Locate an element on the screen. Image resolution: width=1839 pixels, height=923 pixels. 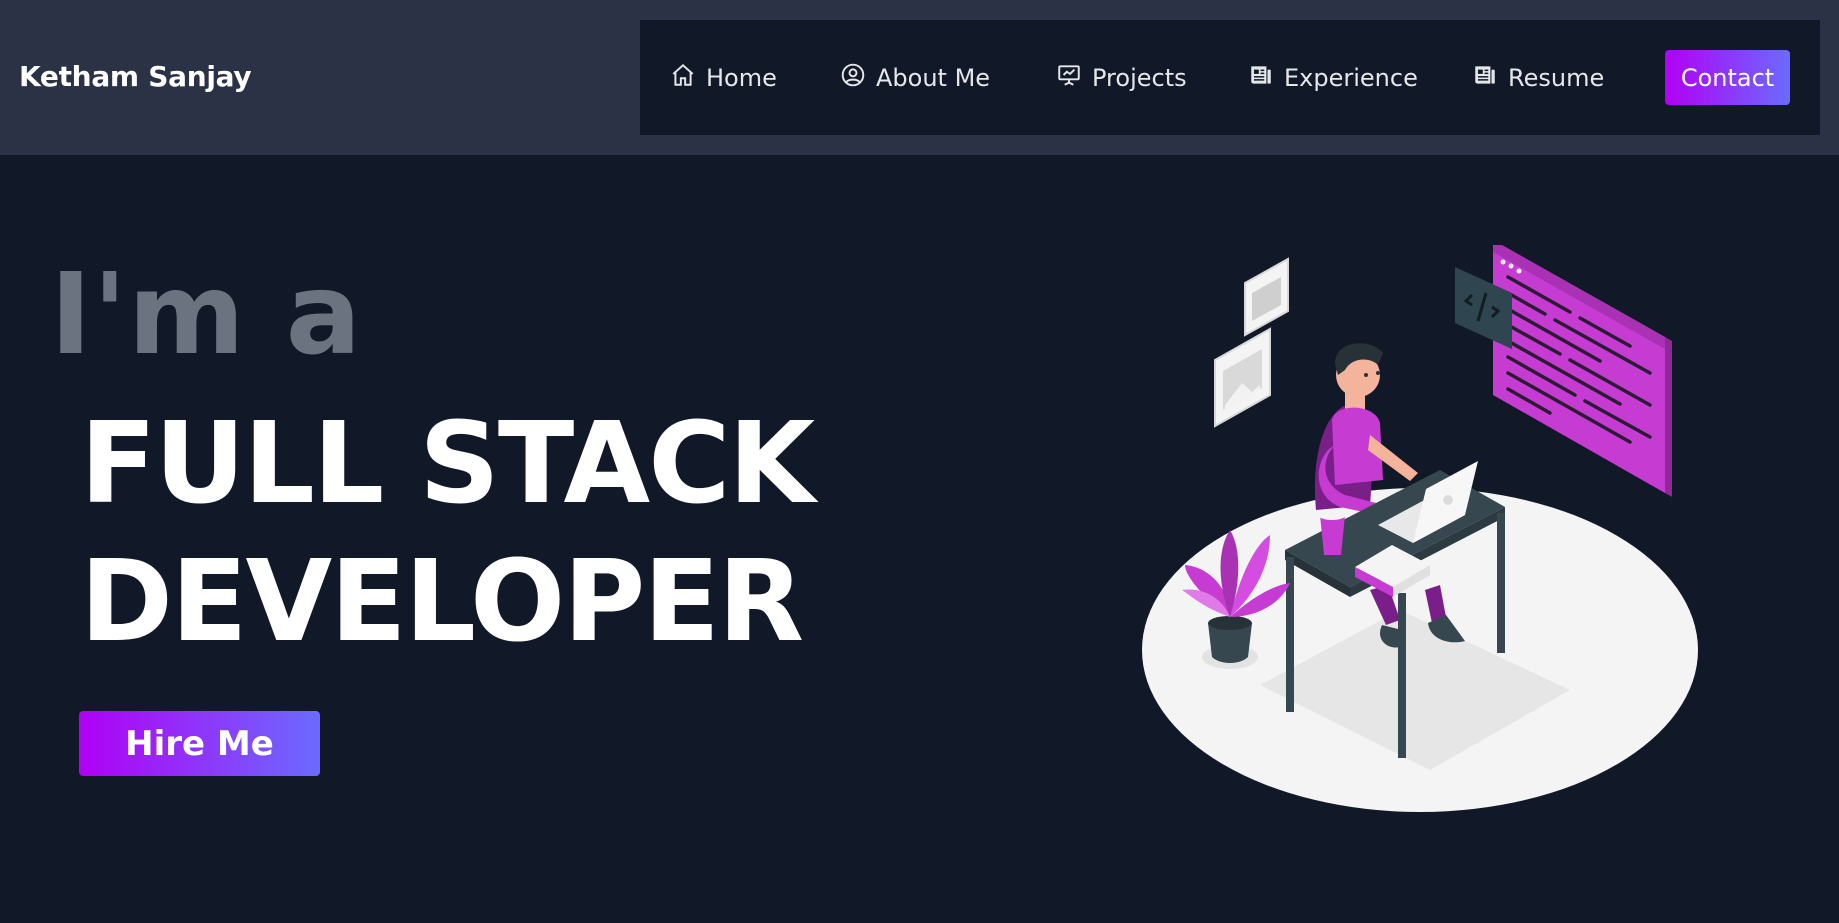
nav-label-projects: Projects is located at coordinates (1139, 77).